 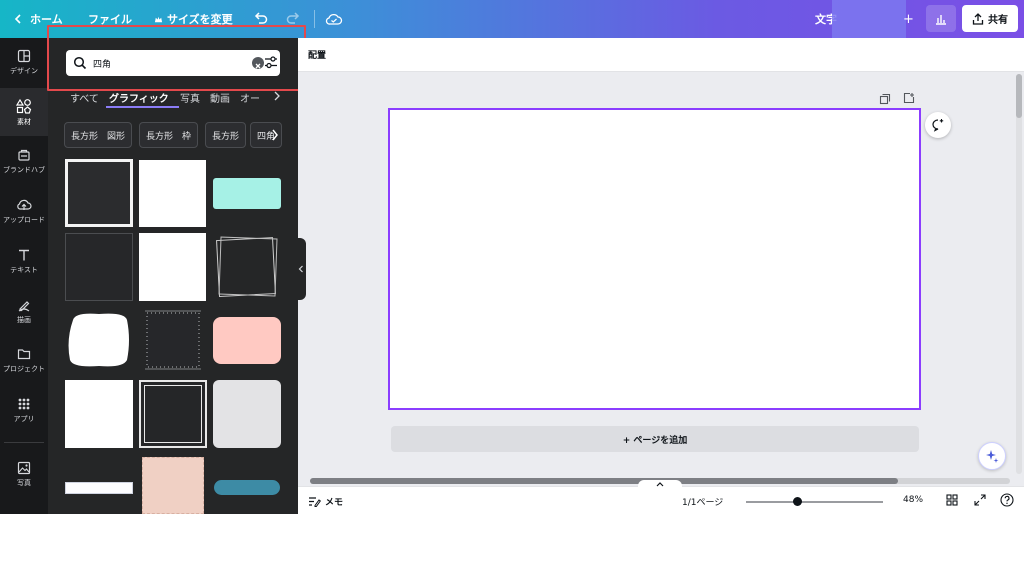 What do you see at coordinates (998, 20) in the screenshot?
I see `share-label: 共有` at bounding box center [998, 20].